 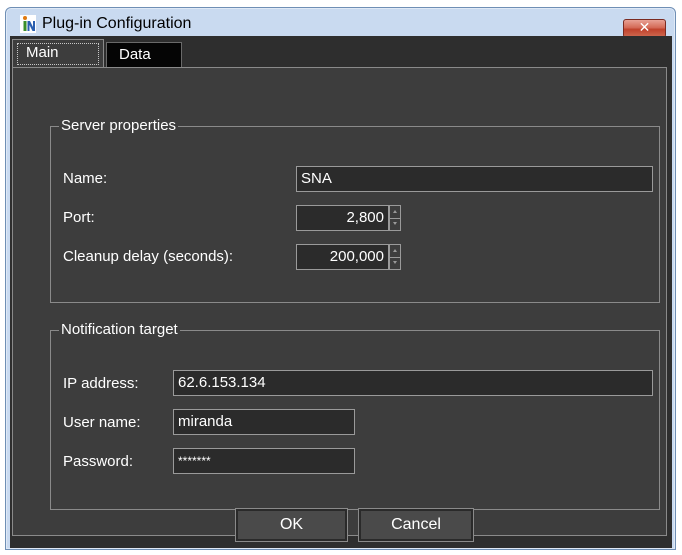 I want to click on user-name-field: miranda, so click(x=264, y=422).